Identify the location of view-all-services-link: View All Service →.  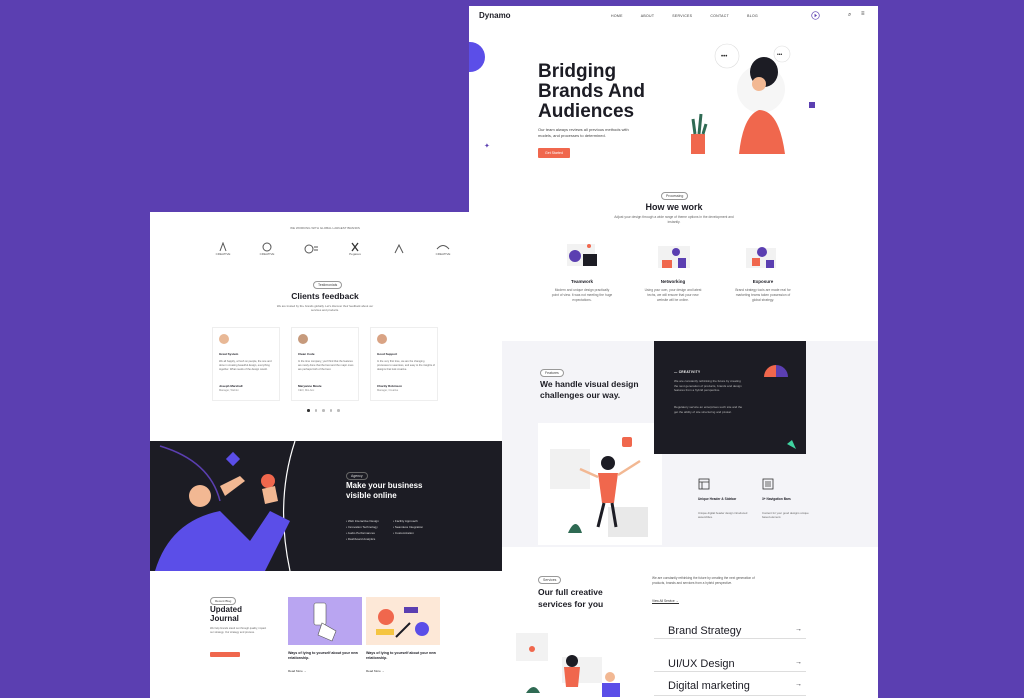
(665, 601).